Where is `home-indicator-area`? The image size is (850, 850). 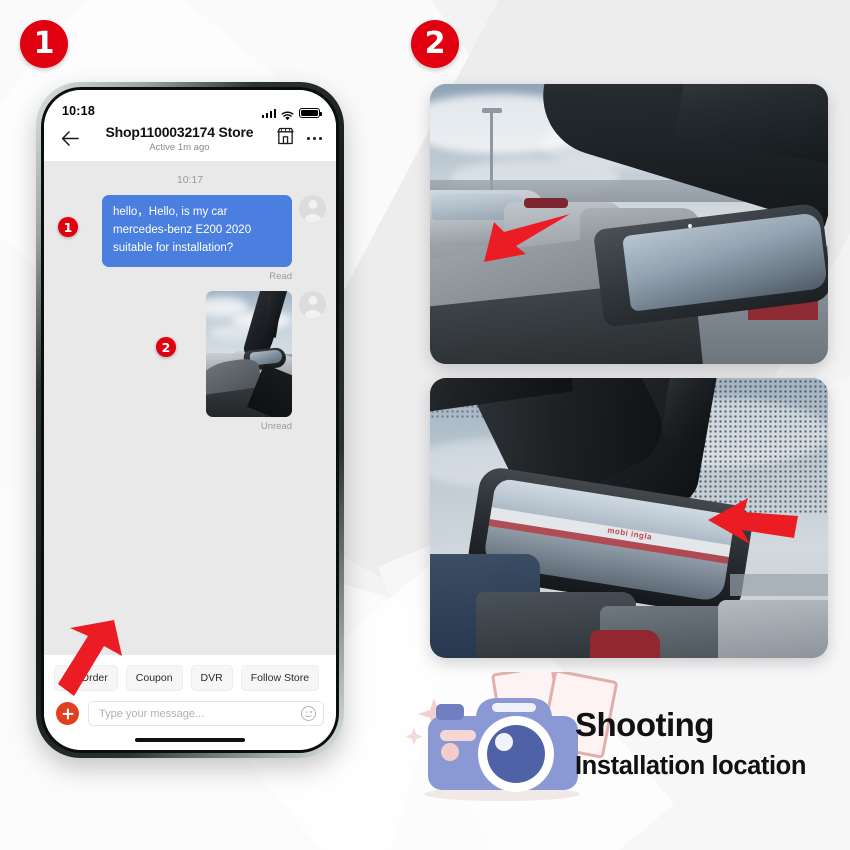 home-indicator-area is located at coordinates (190, 742).